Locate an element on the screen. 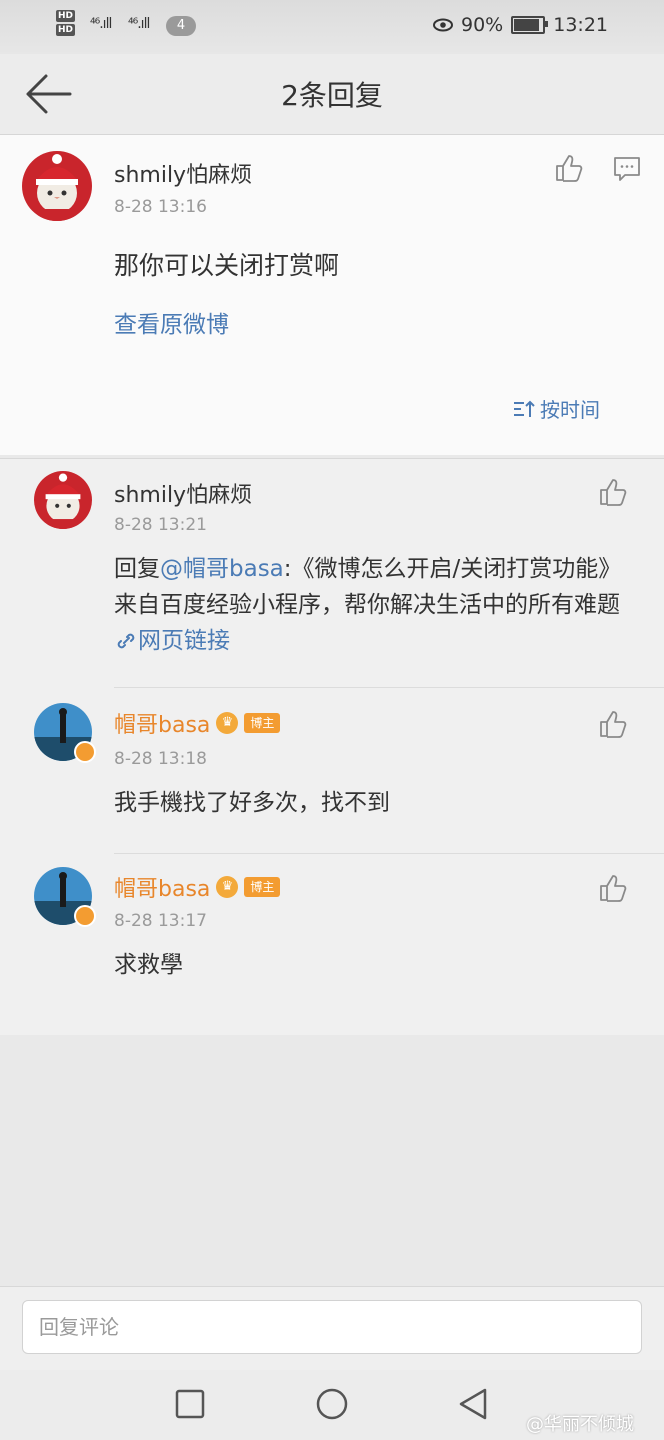  battery-fill is located at coordinates (527, 25).